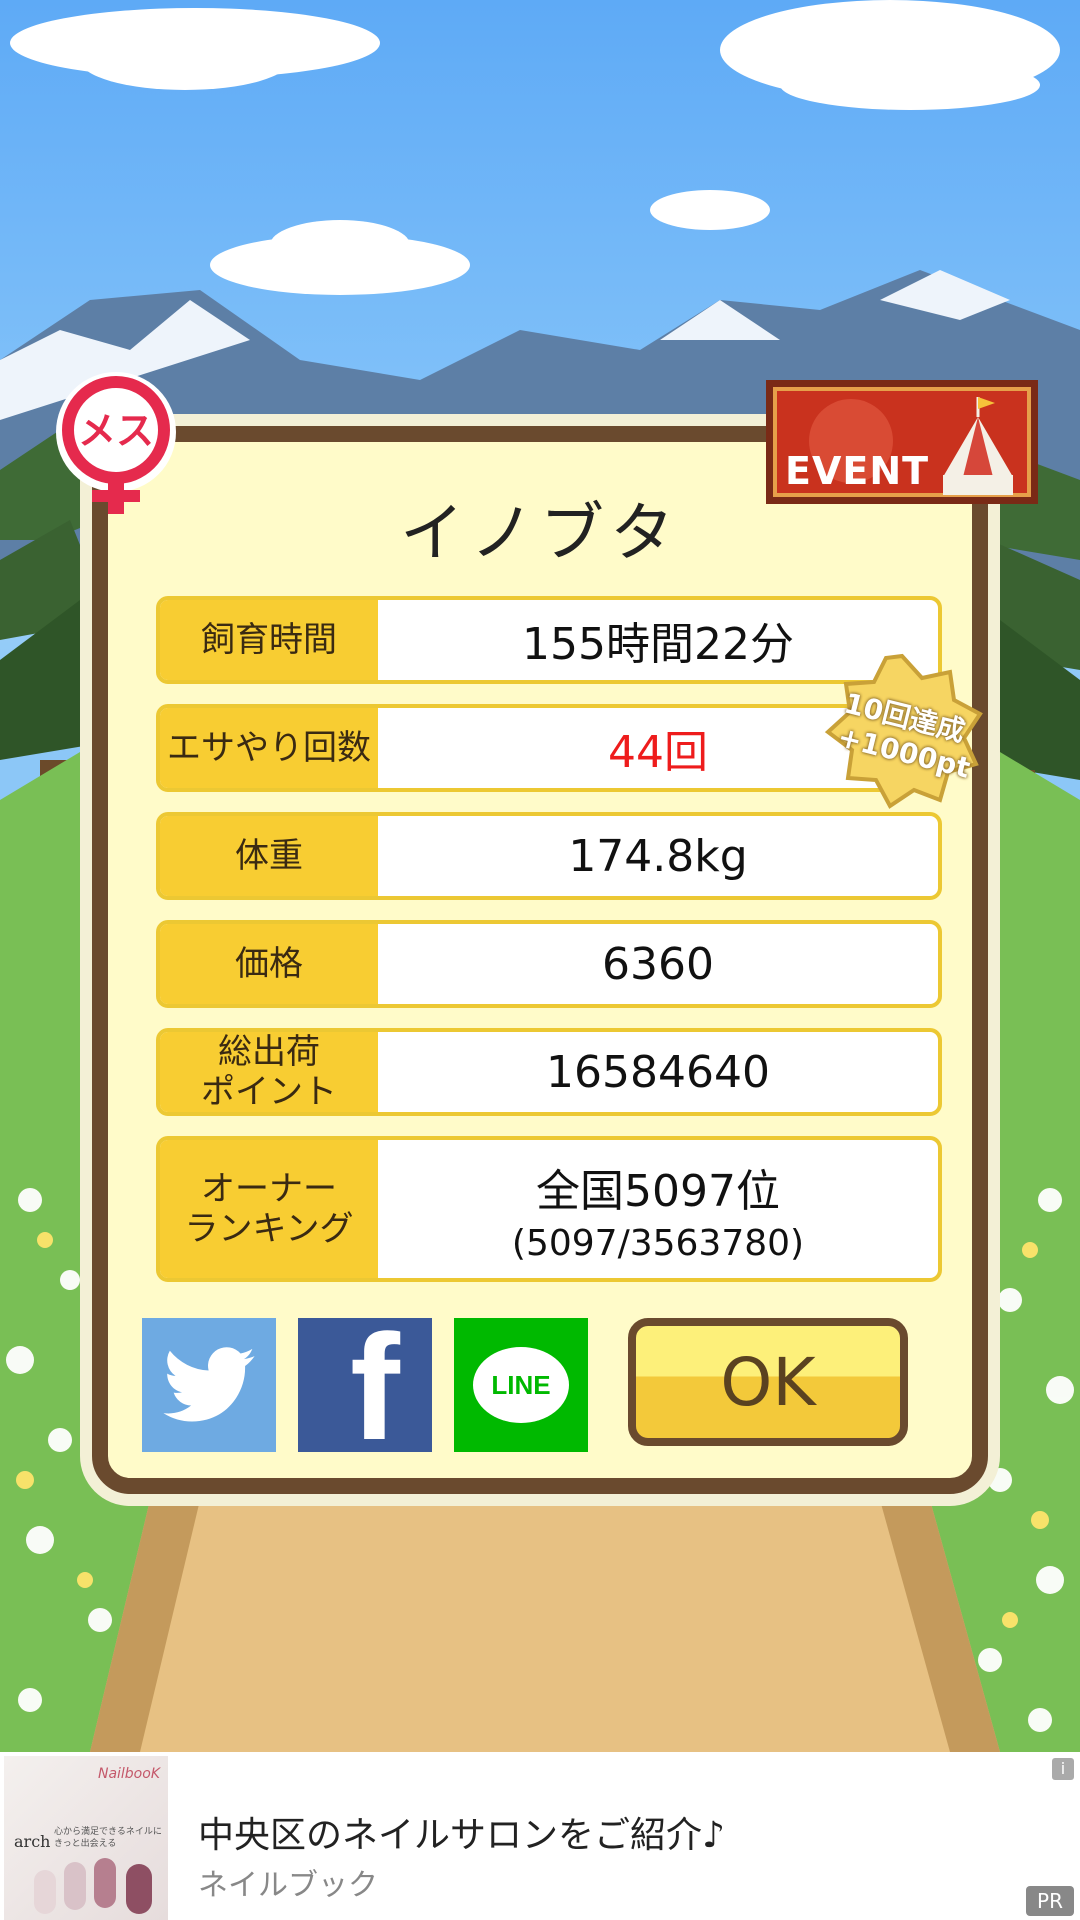 This screenshot has width=1080, height=1920. Describe the element at coordinates (108, 1838) in the screenshot. I see `ad-brand-tagline: 心から満足できるネイルにきっと出会える` at that location.